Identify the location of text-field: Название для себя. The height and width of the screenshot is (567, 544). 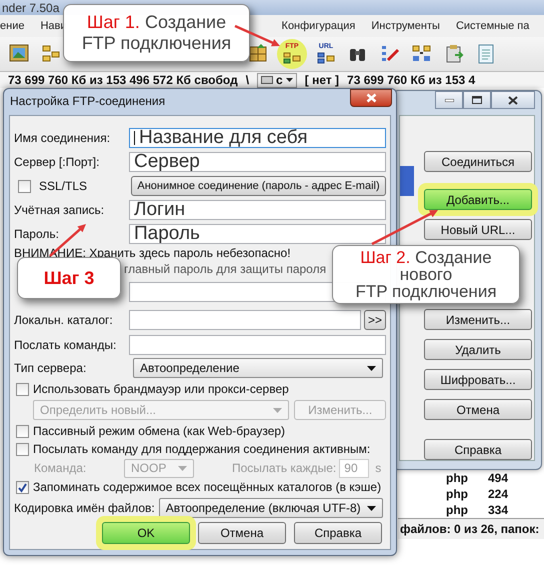
(257, 138).